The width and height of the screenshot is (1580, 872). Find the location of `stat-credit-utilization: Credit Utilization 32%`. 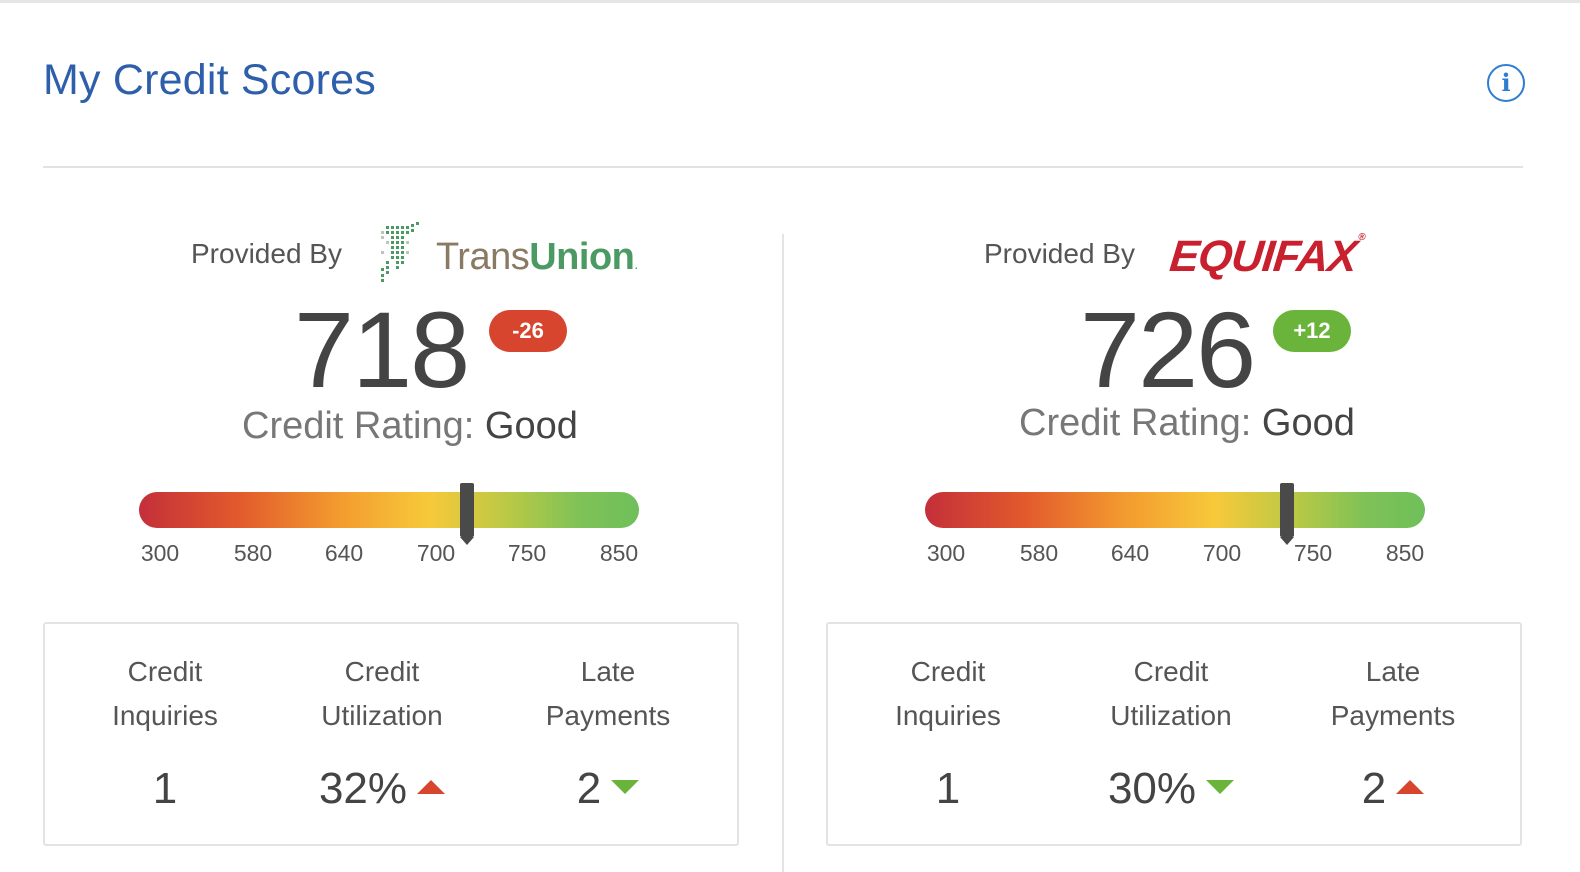

stat-credit-utilization: Credit Utilization 32% is located at coordinates (382, 734).